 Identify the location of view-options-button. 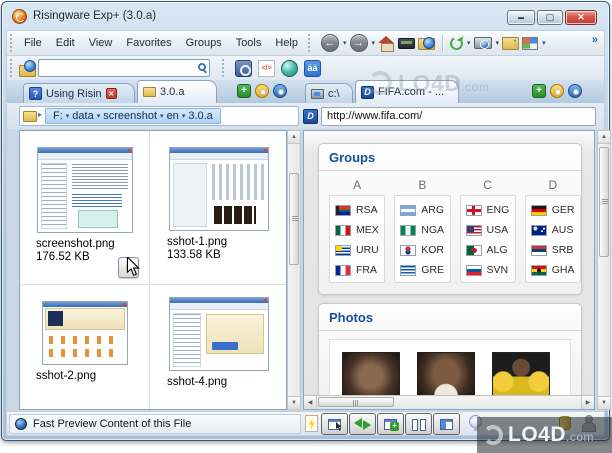
(530, 43).